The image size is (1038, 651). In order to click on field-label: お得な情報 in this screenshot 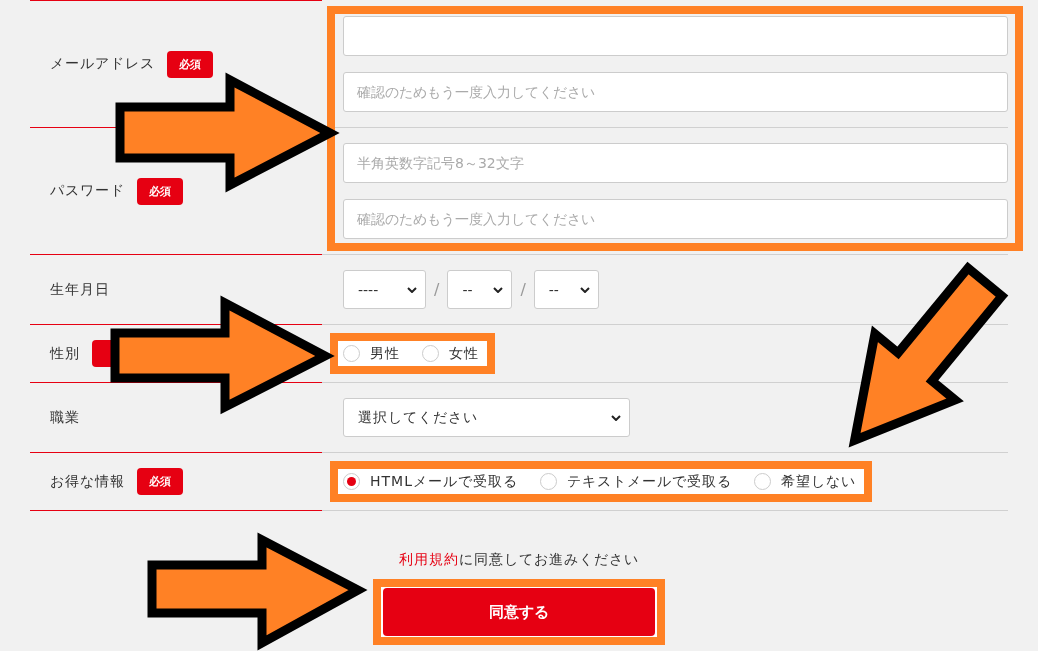, I will do `click(87, 481)`.